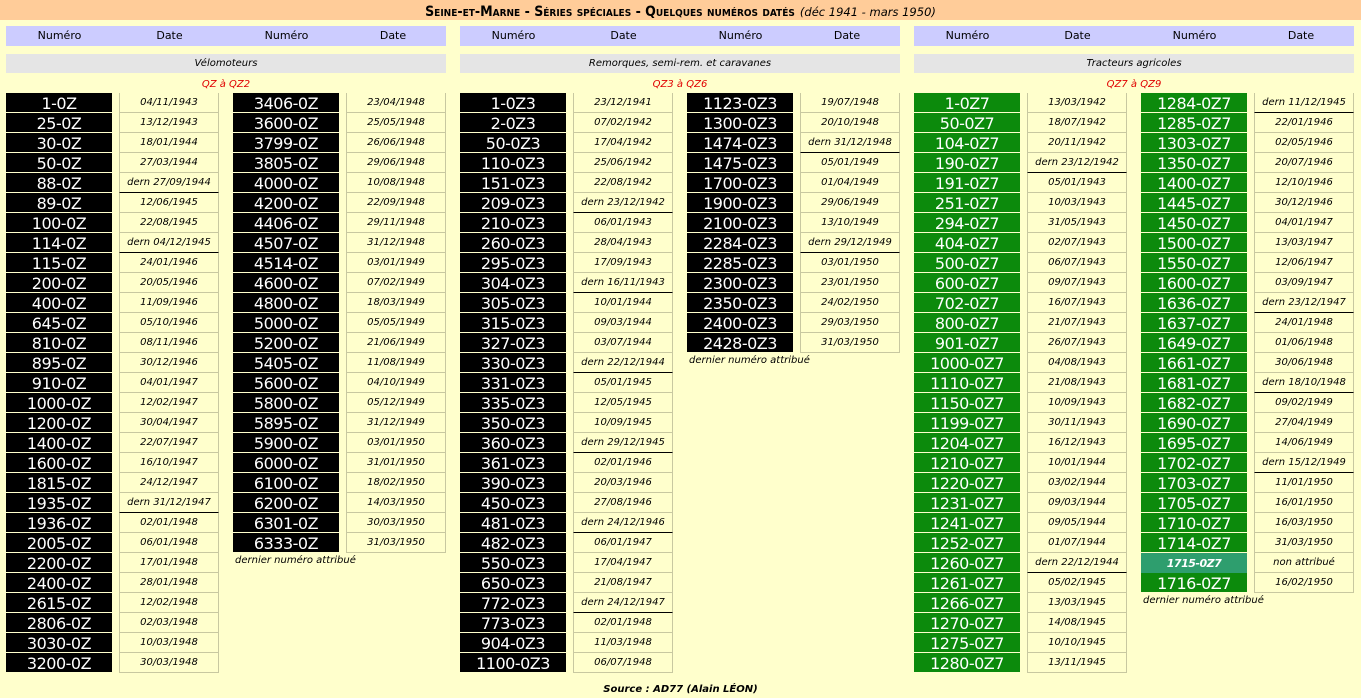 The height and width of the screenshot is (698, 1361). What do you see at coordinates (513, 323) in the screenshot?
I see `plate-number: 315-0Z3` at bounding box center [513, 323].